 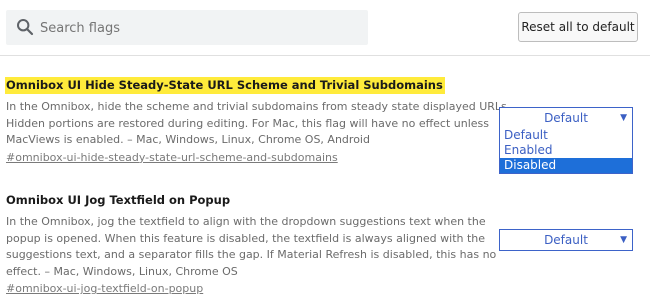 What do you see at coordinates (118, 200) in the screenshot?
I see `flag-title: Omnibox UI Jog Textfield on Popup` at bounding box center [118, 200].